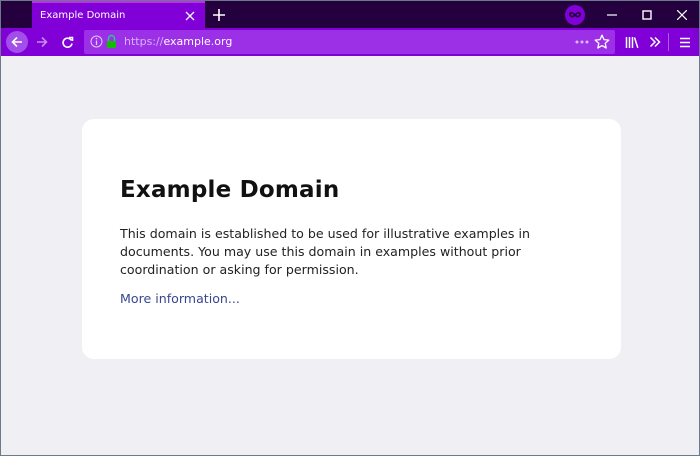 The width and height of the screenshot is (700, 456). I want to click on page-heading: Example Domain, so click(230, 190).